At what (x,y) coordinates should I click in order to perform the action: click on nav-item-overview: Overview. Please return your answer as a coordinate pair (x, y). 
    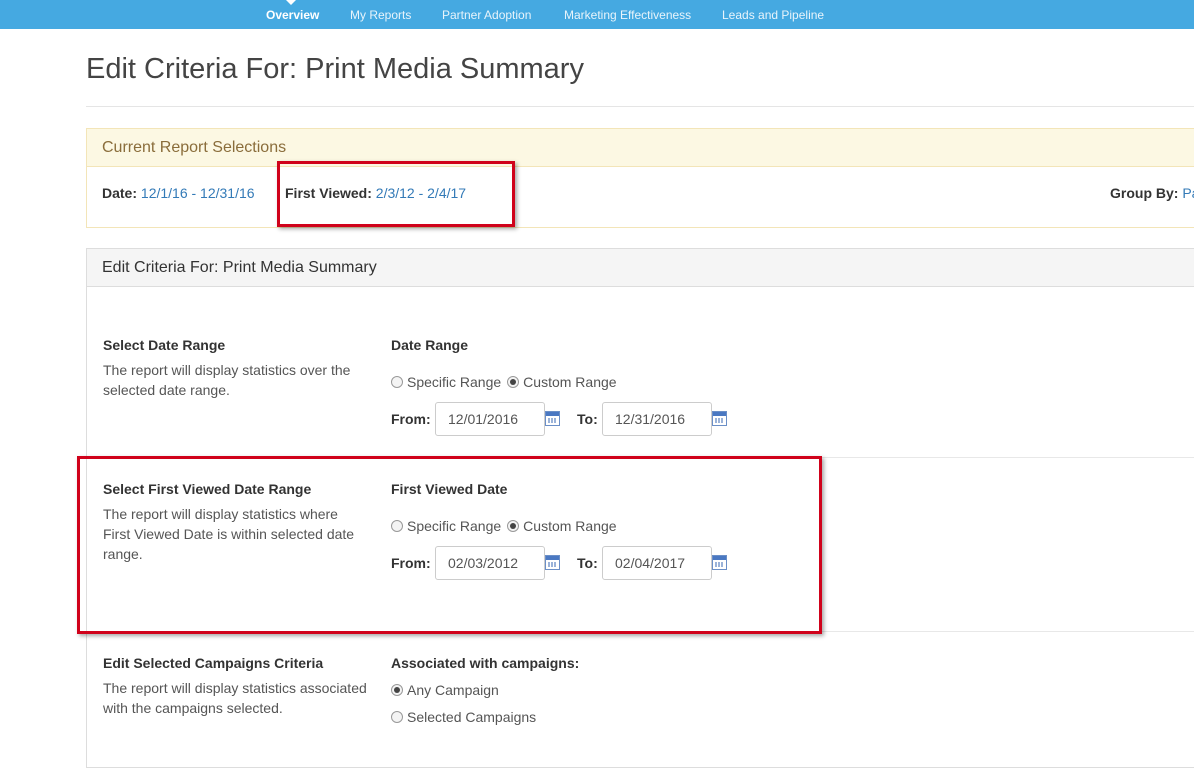
    Looking at the image, I should click on (292, 15).